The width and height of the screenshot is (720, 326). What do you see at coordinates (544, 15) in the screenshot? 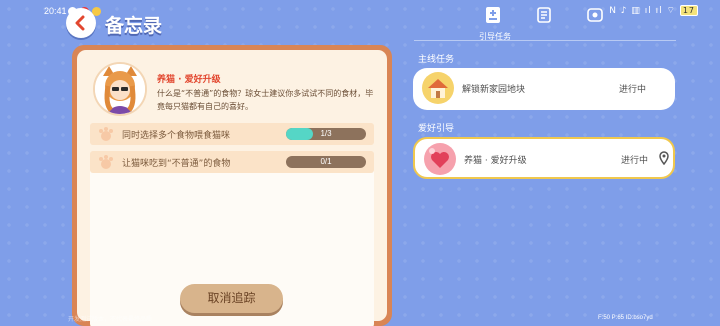
I see `notes-tab-icon` at bounding box center [544, 15].